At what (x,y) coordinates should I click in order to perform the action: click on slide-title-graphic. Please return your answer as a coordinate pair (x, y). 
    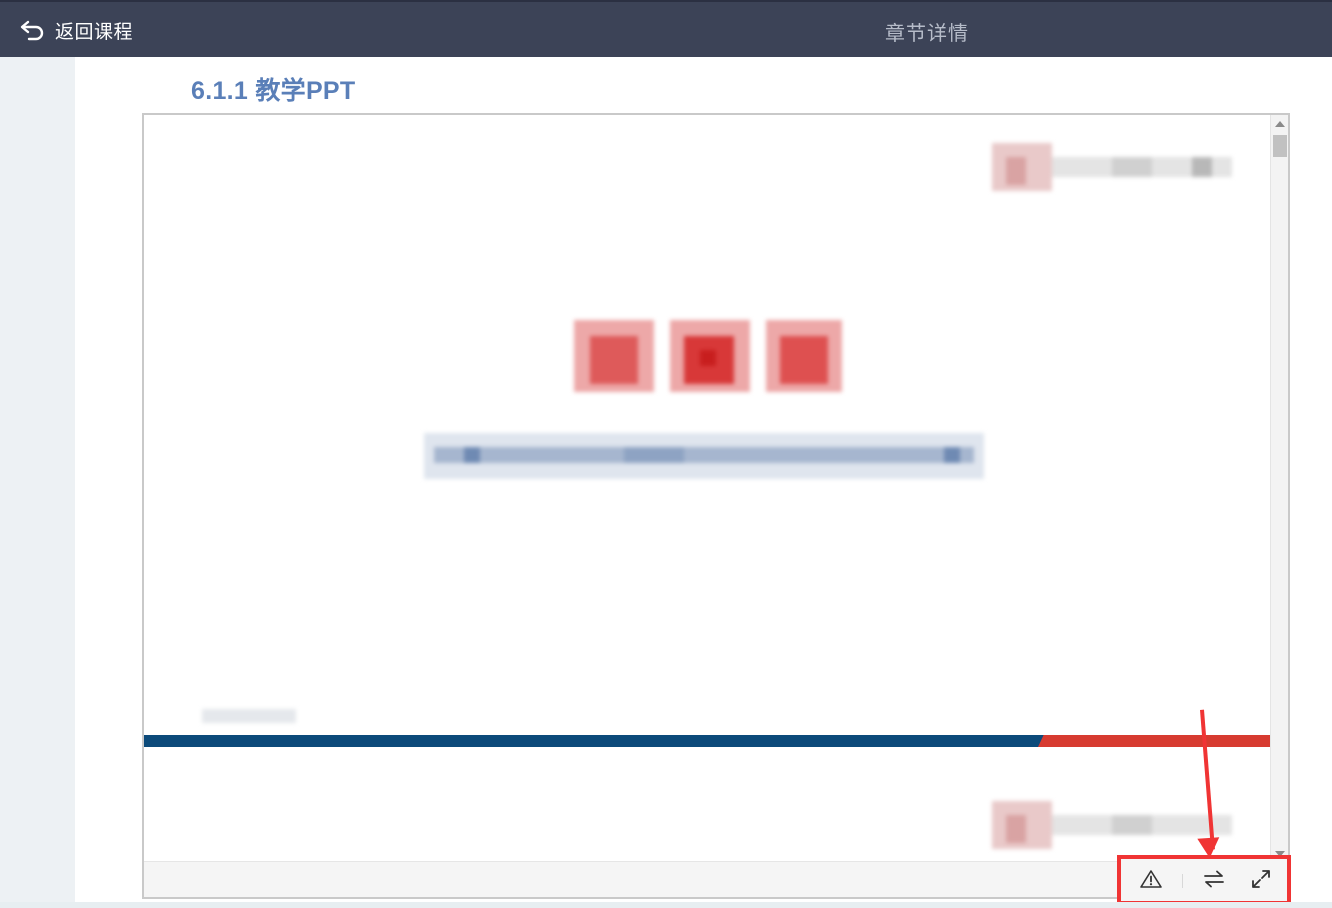
    Looking at the image, I should click on (709, 360).